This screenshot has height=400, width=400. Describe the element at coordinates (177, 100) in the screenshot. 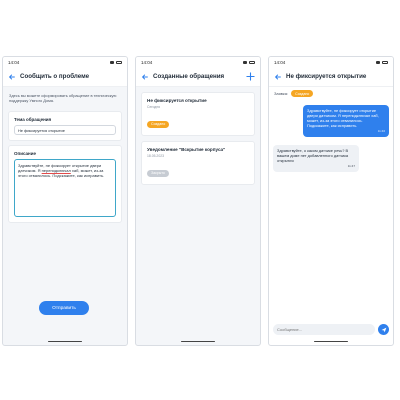

I see `request-title: Не фиксируется открытие` at that location.